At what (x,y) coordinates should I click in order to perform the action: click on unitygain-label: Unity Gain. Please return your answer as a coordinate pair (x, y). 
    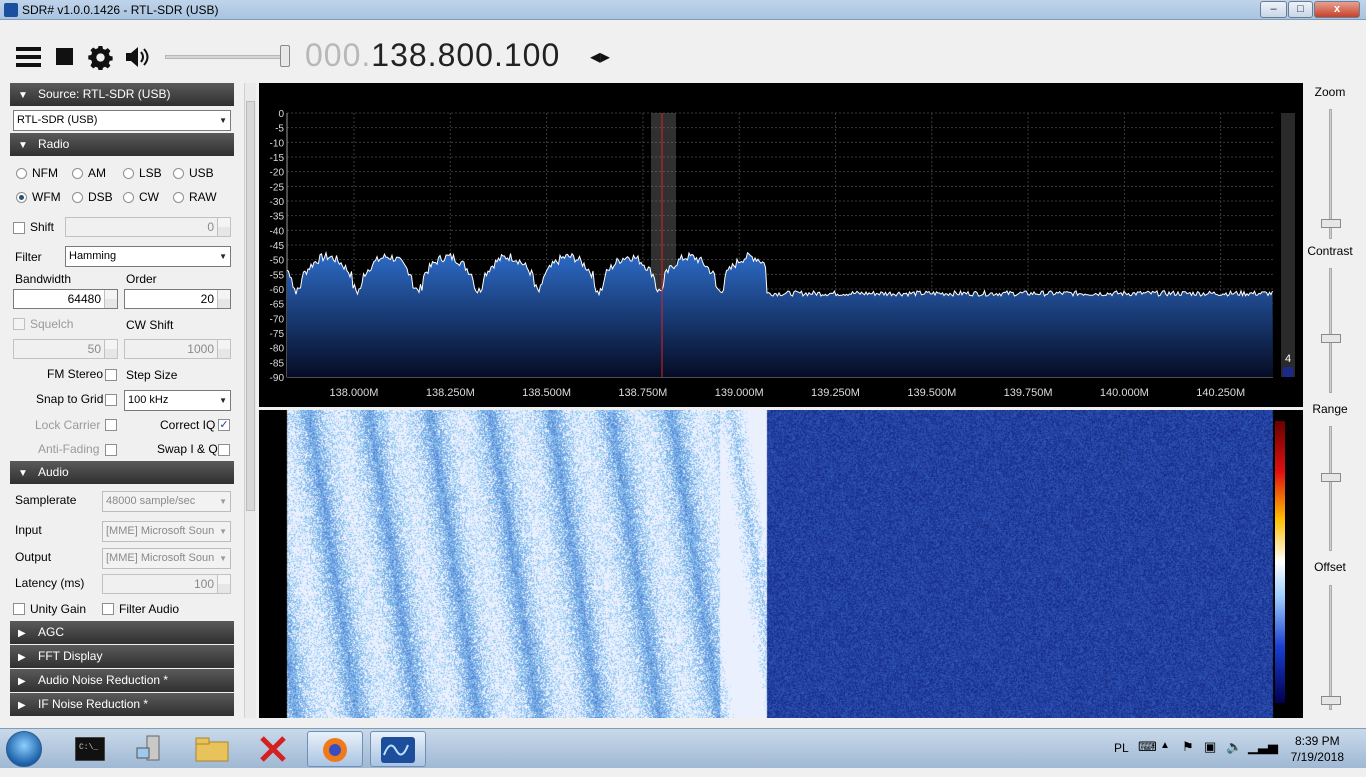
    Looking at the image, I should click on (58, 609).